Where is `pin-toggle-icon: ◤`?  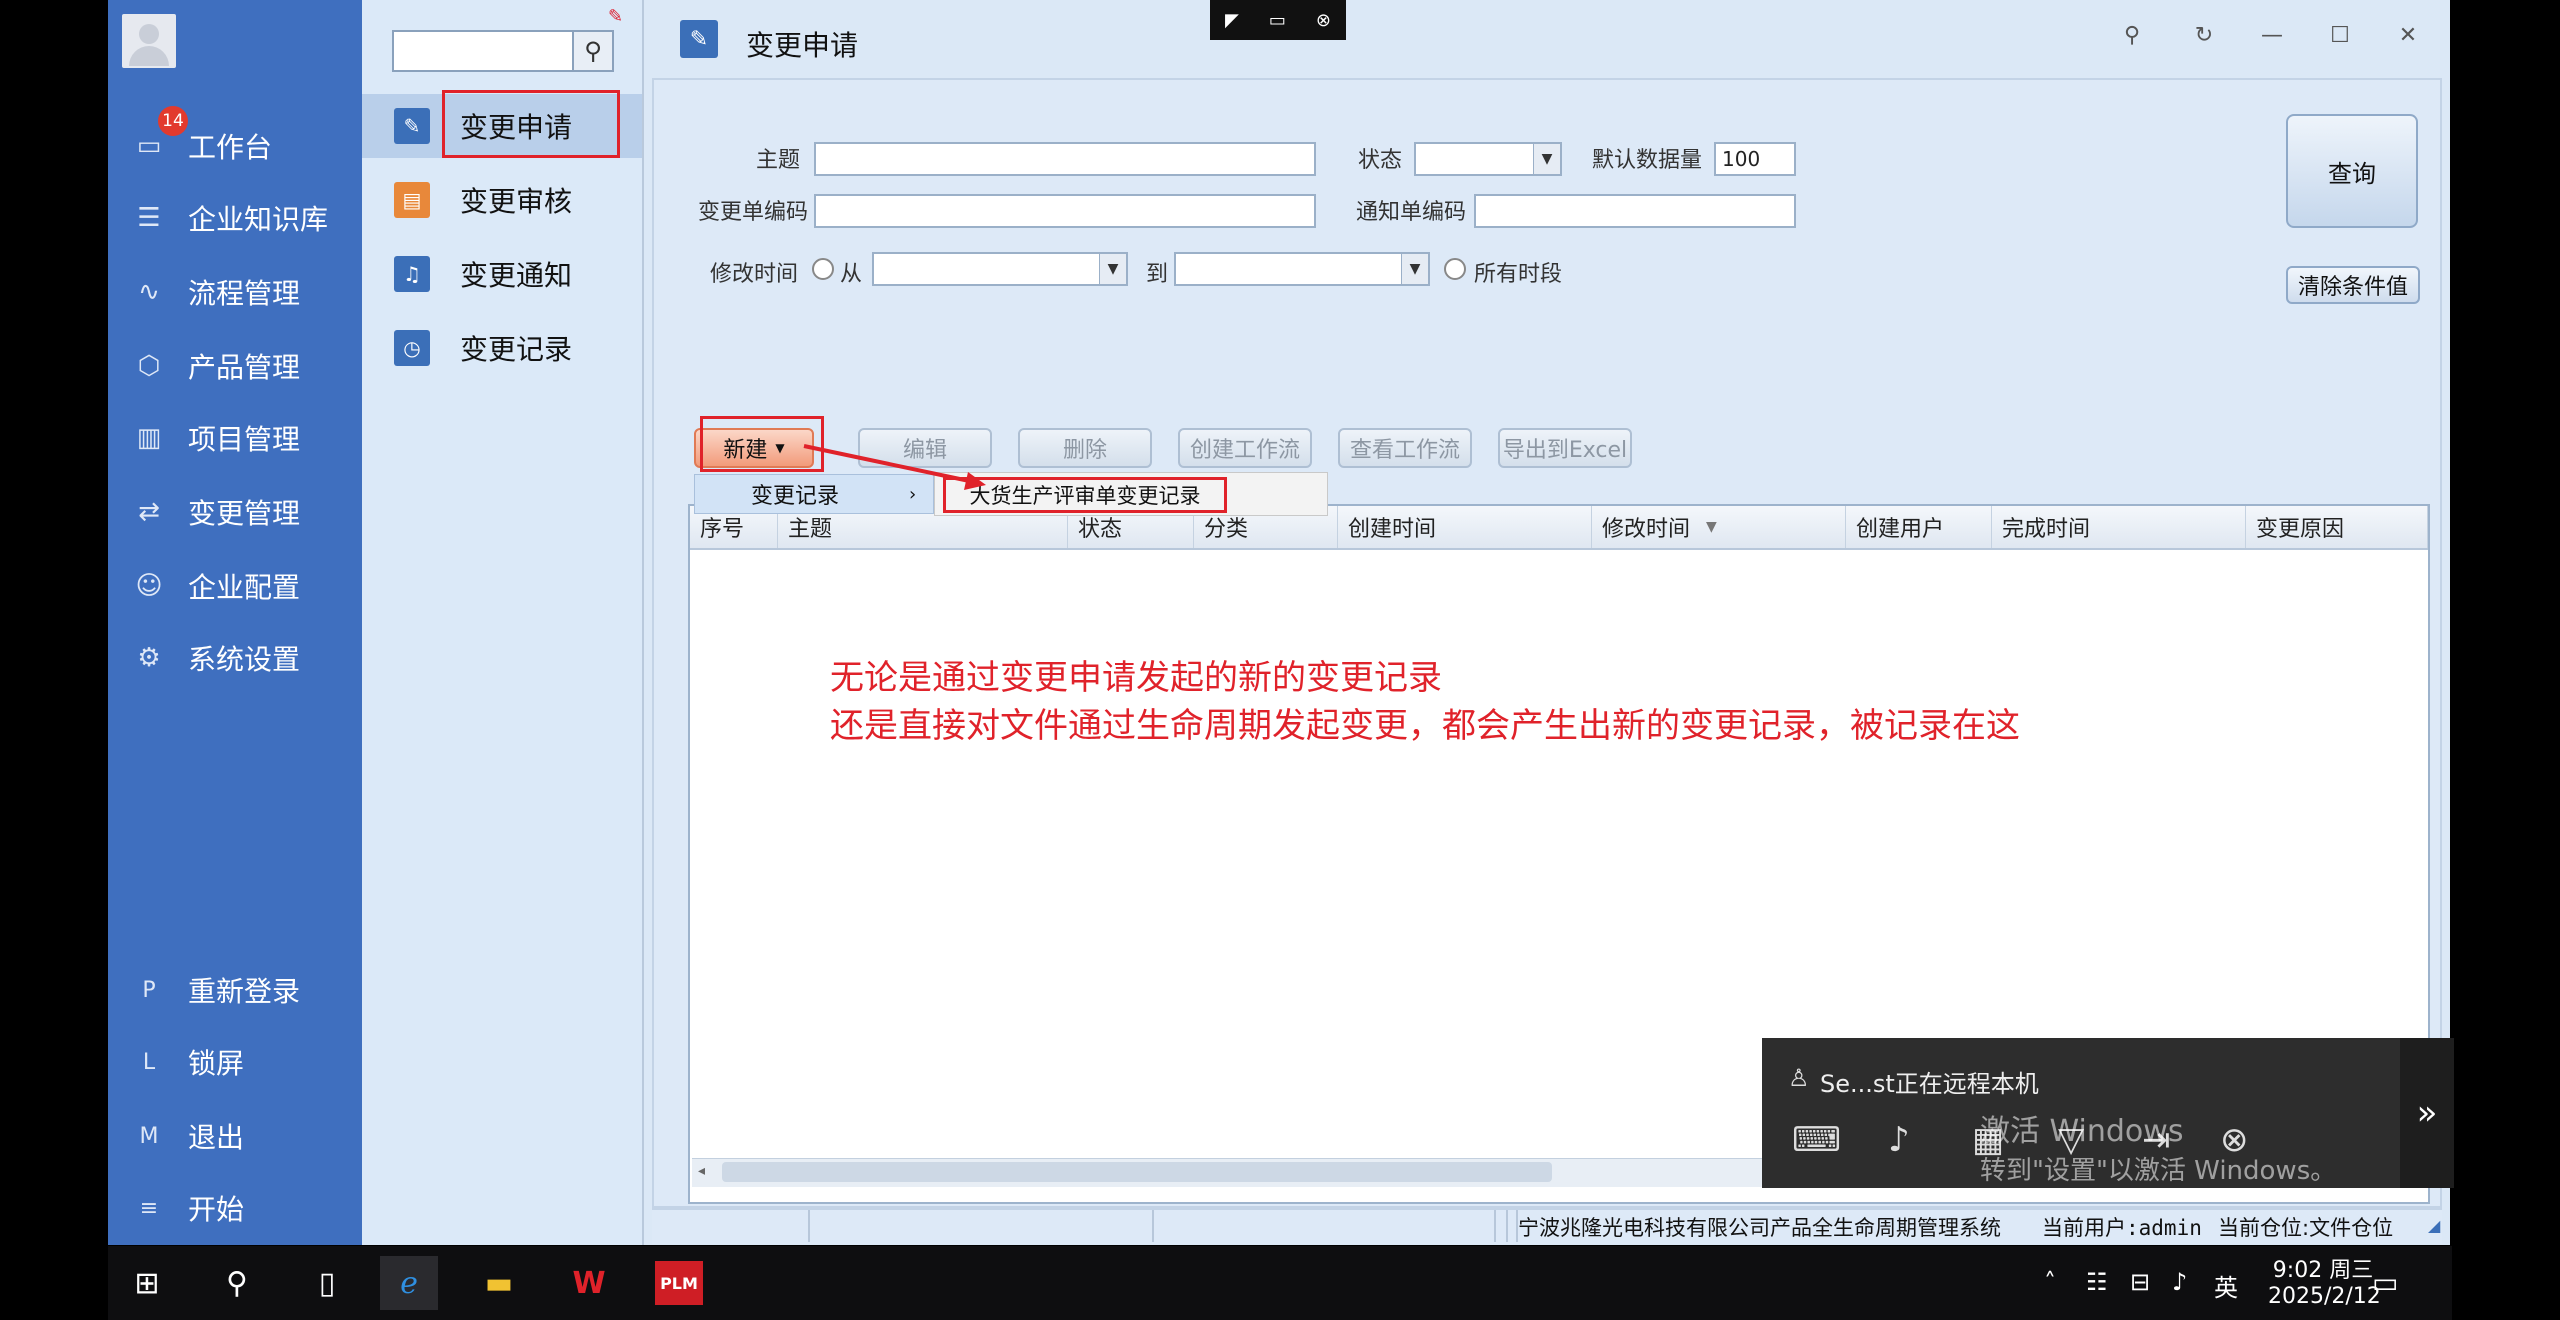 pin-toggle-icon: ◤ is located at coordinates (1232, 20).